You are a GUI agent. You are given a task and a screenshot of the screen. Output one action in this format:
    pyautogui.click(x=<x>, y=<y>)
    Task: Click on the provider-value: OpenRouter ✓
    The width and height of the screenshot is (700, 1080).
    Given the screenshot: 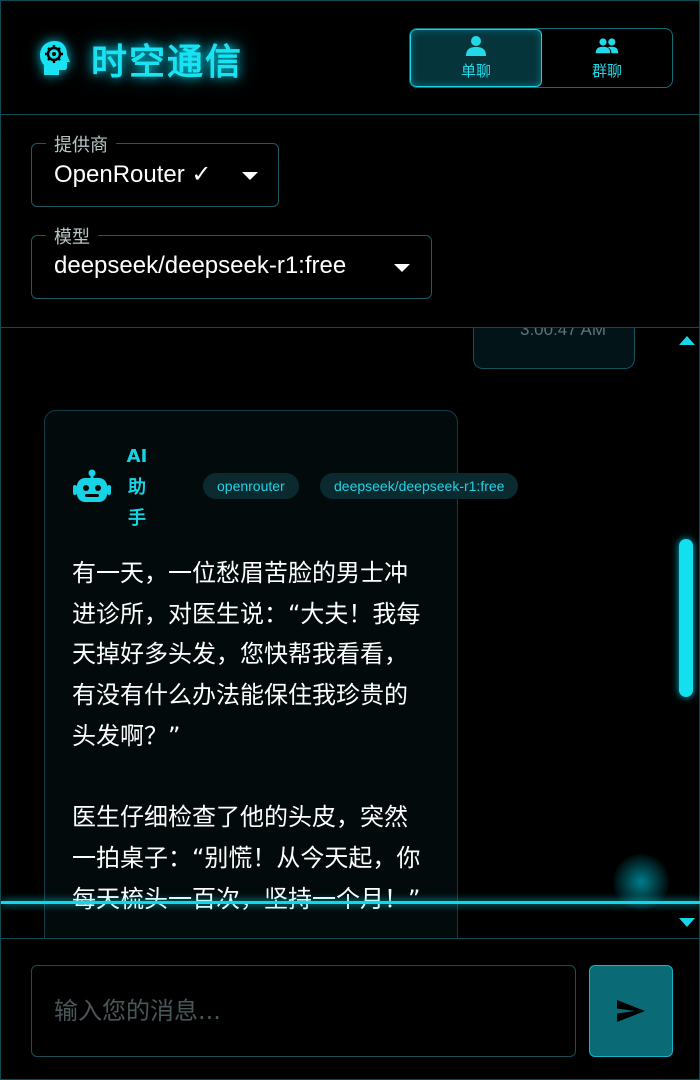 What is the action you would take?
    pyautogui.click(x=133, y=174)
    